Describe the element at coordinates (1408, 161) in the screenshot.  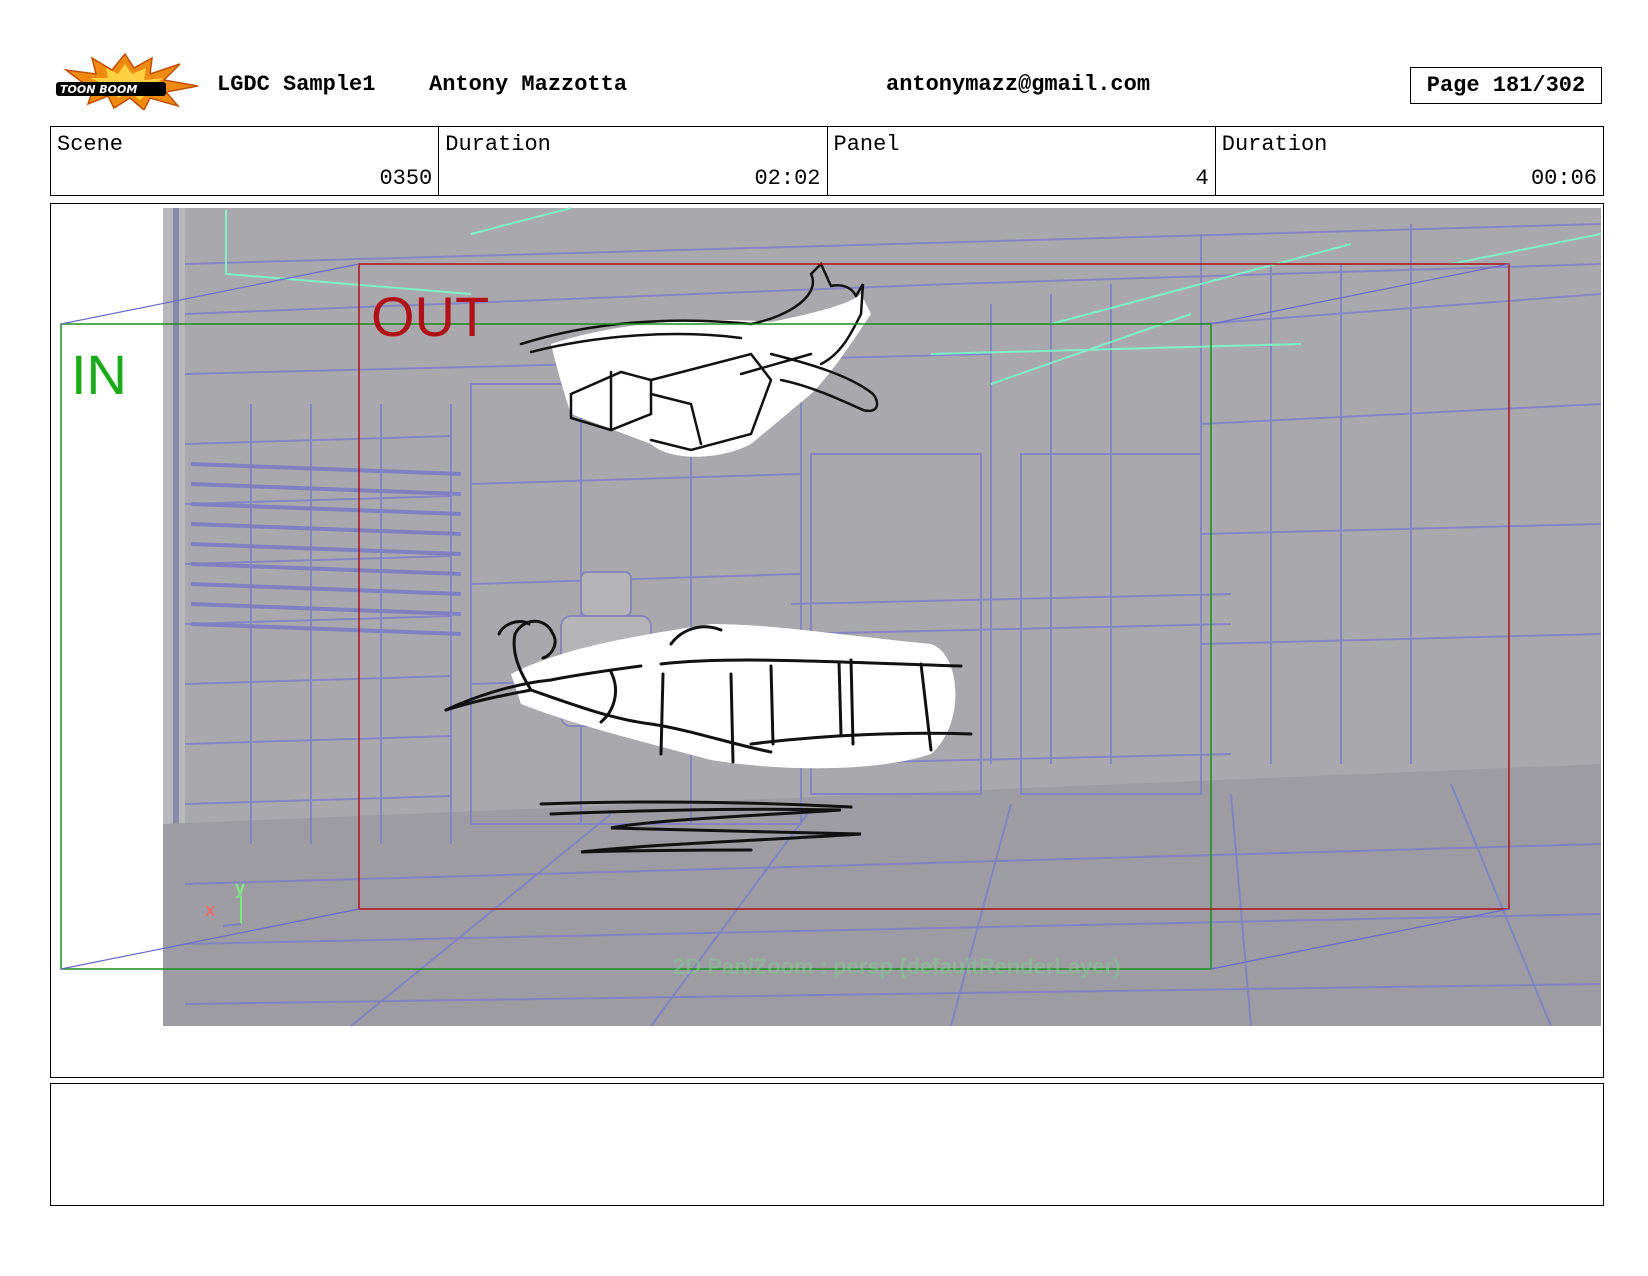
I see `panel-duration-cell: Duration 00:06` at that location.